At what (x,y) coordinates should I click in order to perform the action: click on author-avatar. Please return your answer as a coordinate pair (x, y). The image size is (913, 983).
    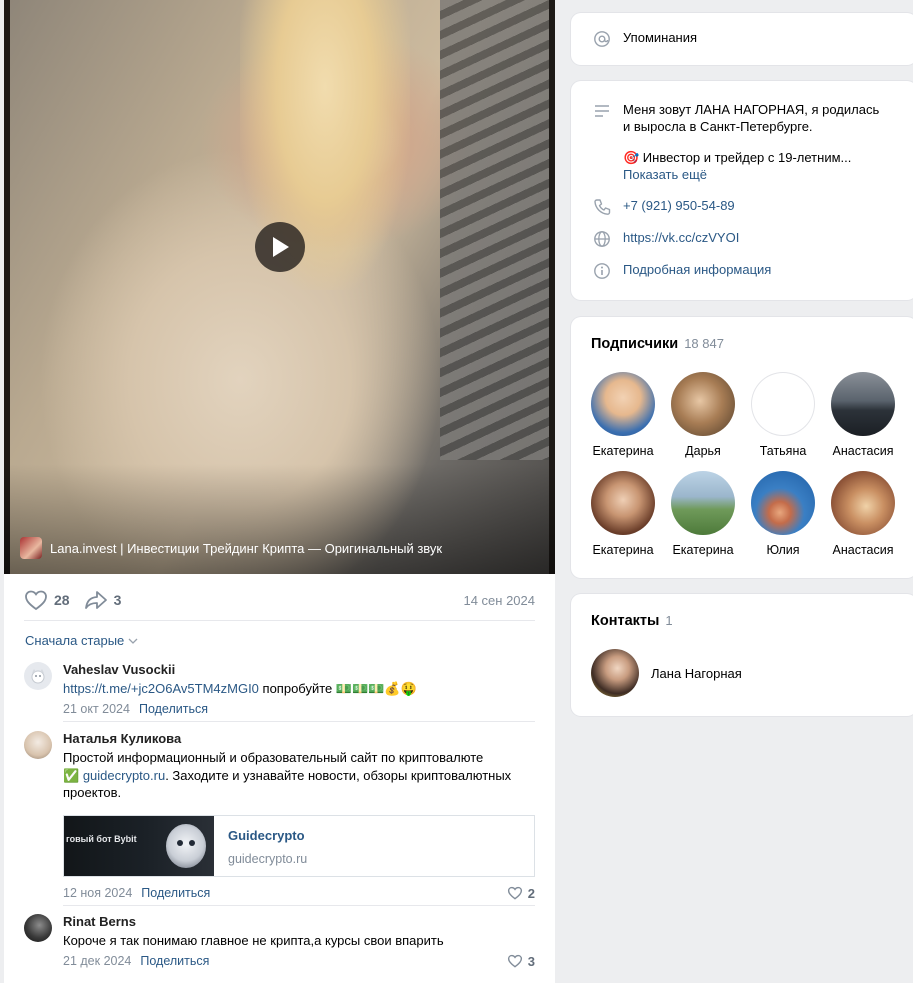
    Looking at the image, I should click on (31, 548).